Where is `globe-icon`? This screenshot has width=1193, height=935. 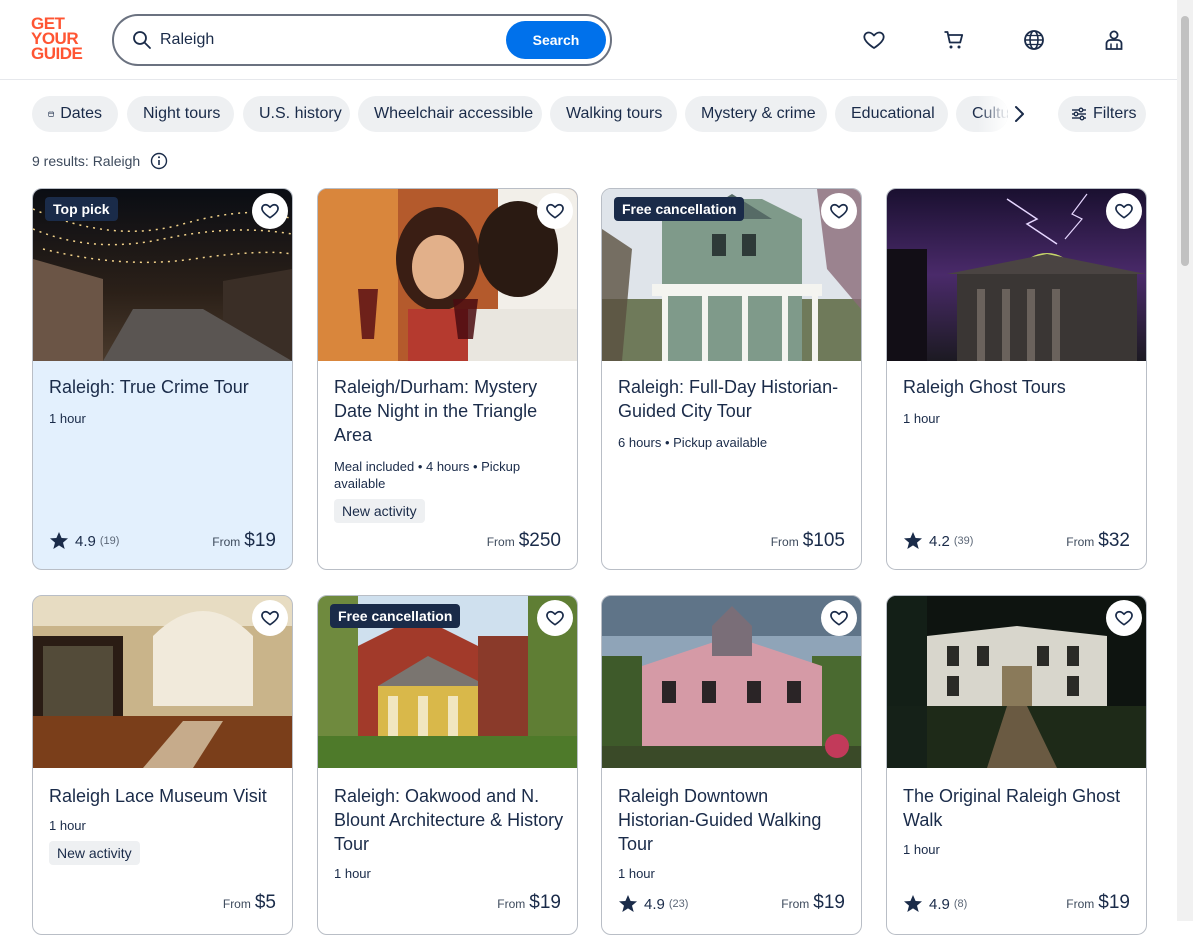 globe-icon is located at coordinates (1034, 40).